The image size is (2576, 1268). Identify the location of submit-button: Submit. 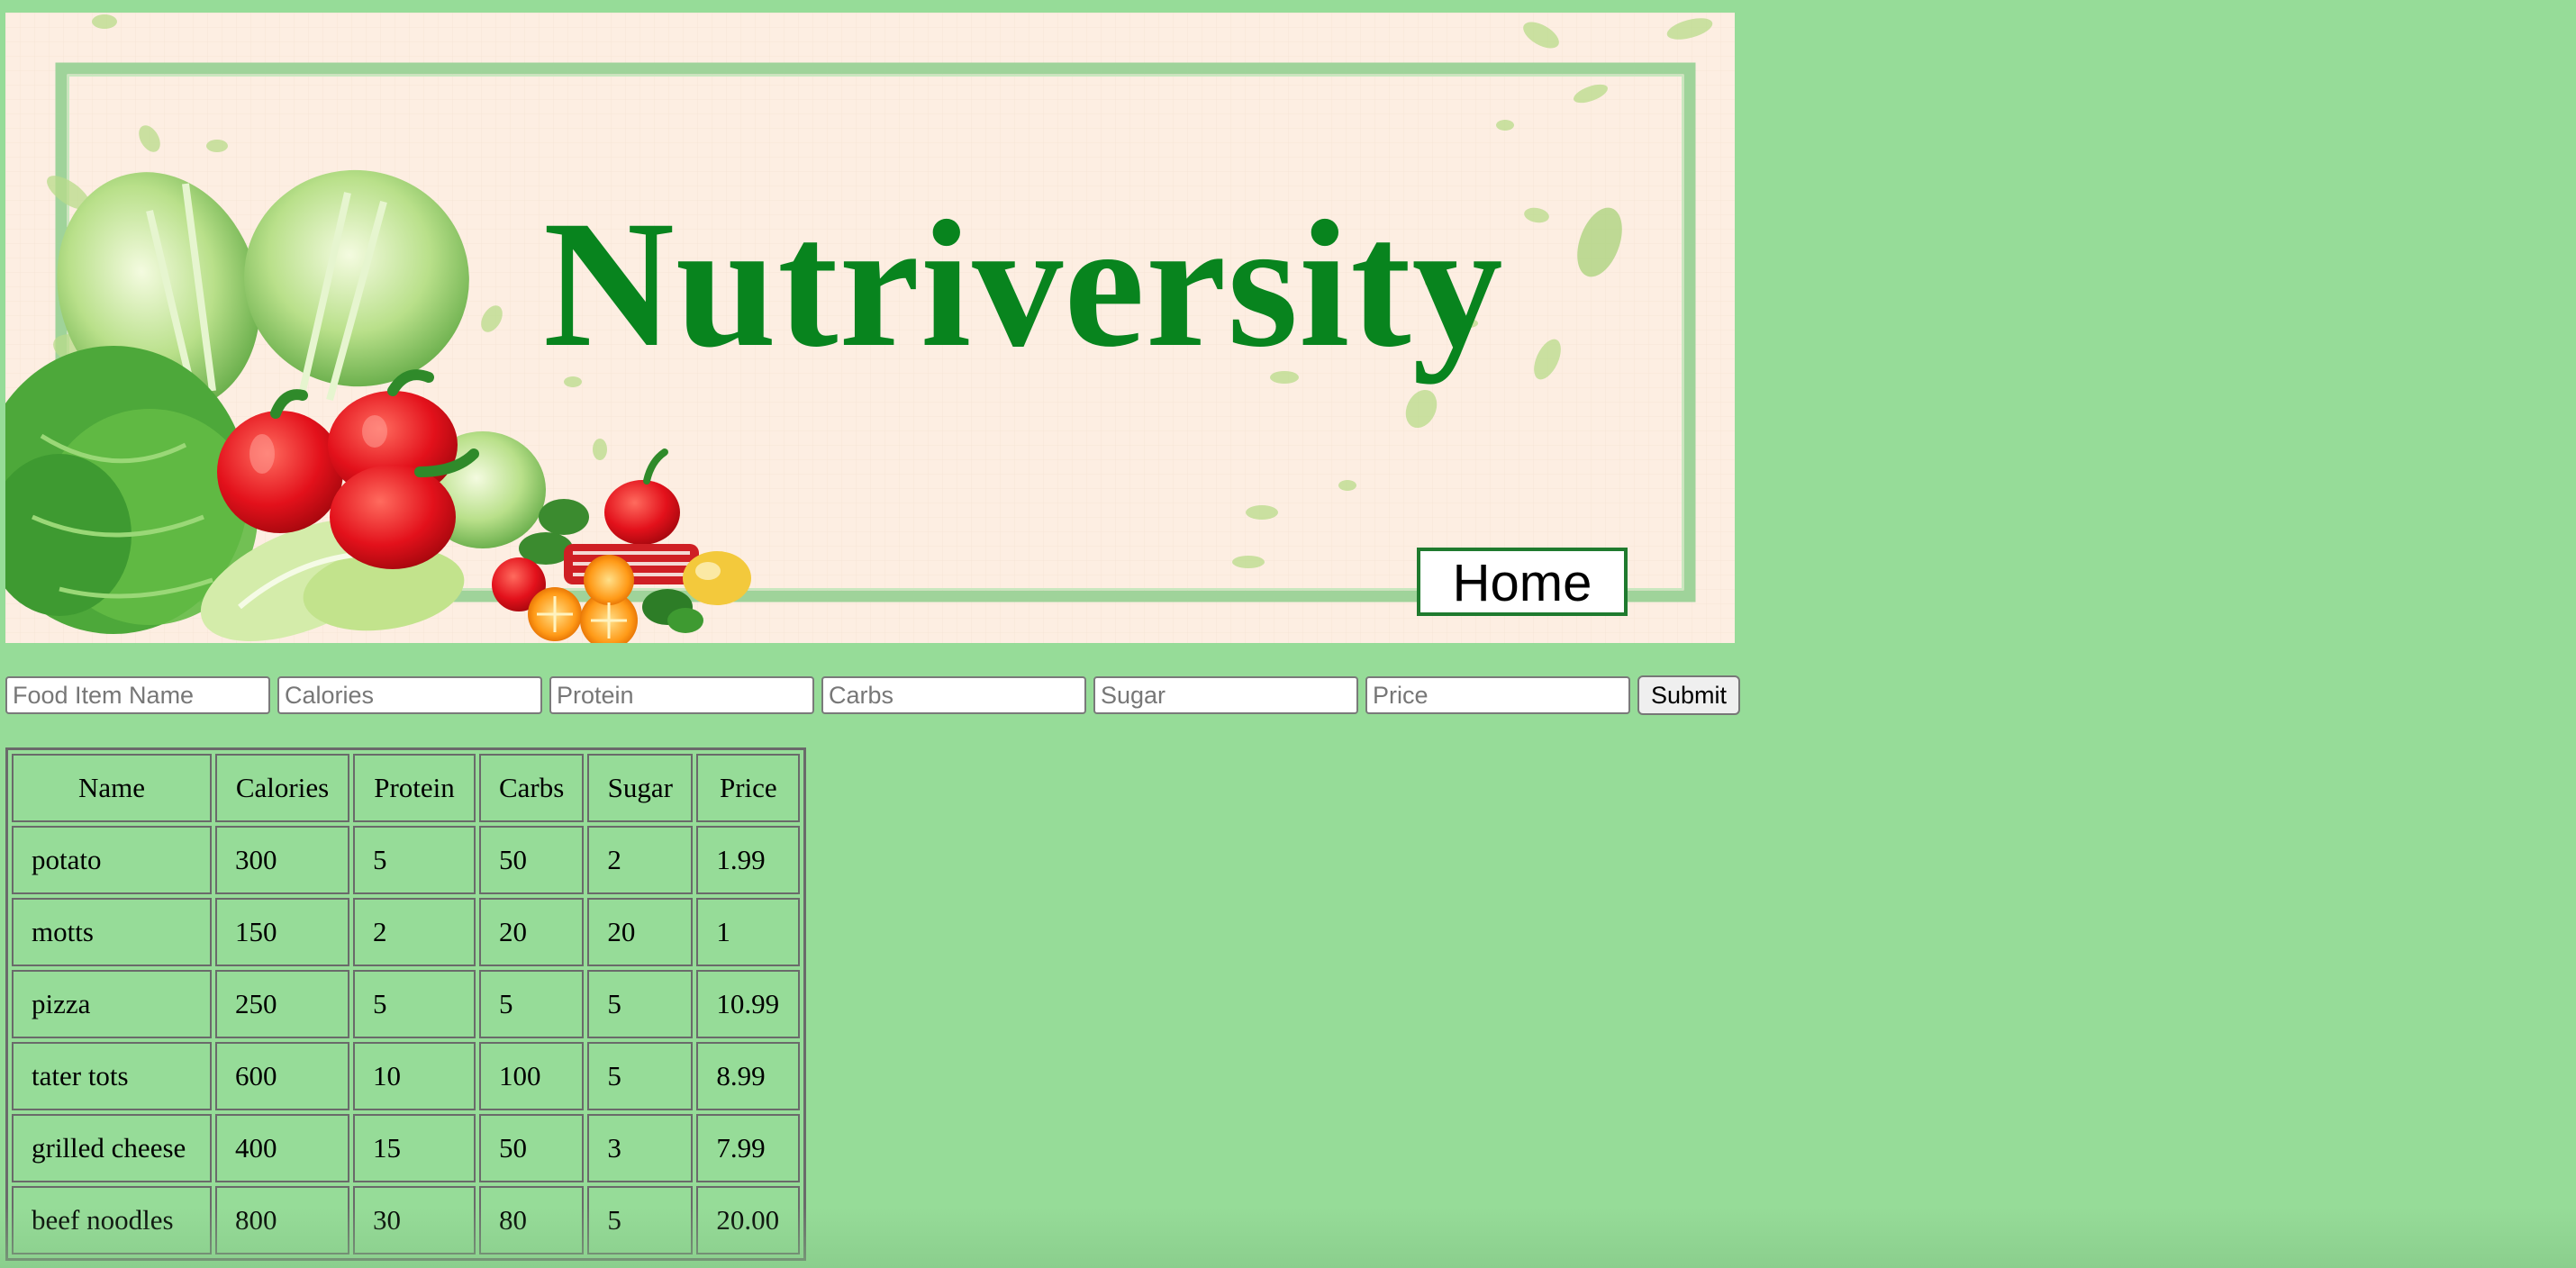
(1688, 695).